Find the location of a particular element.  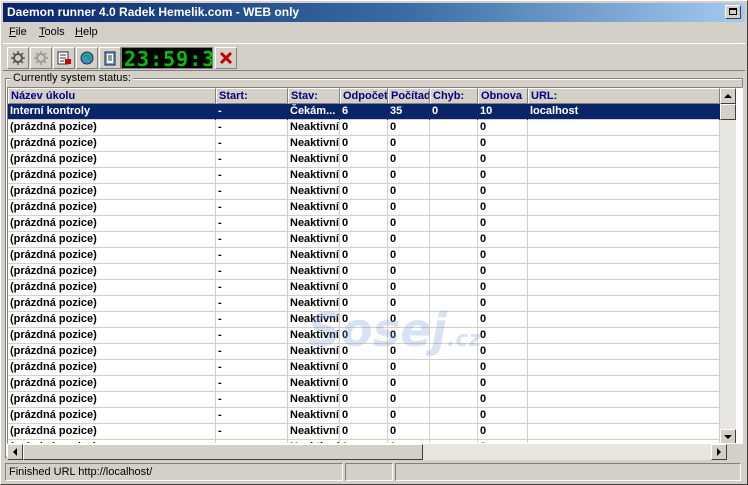

close-button is located at coordinates (226, 58).